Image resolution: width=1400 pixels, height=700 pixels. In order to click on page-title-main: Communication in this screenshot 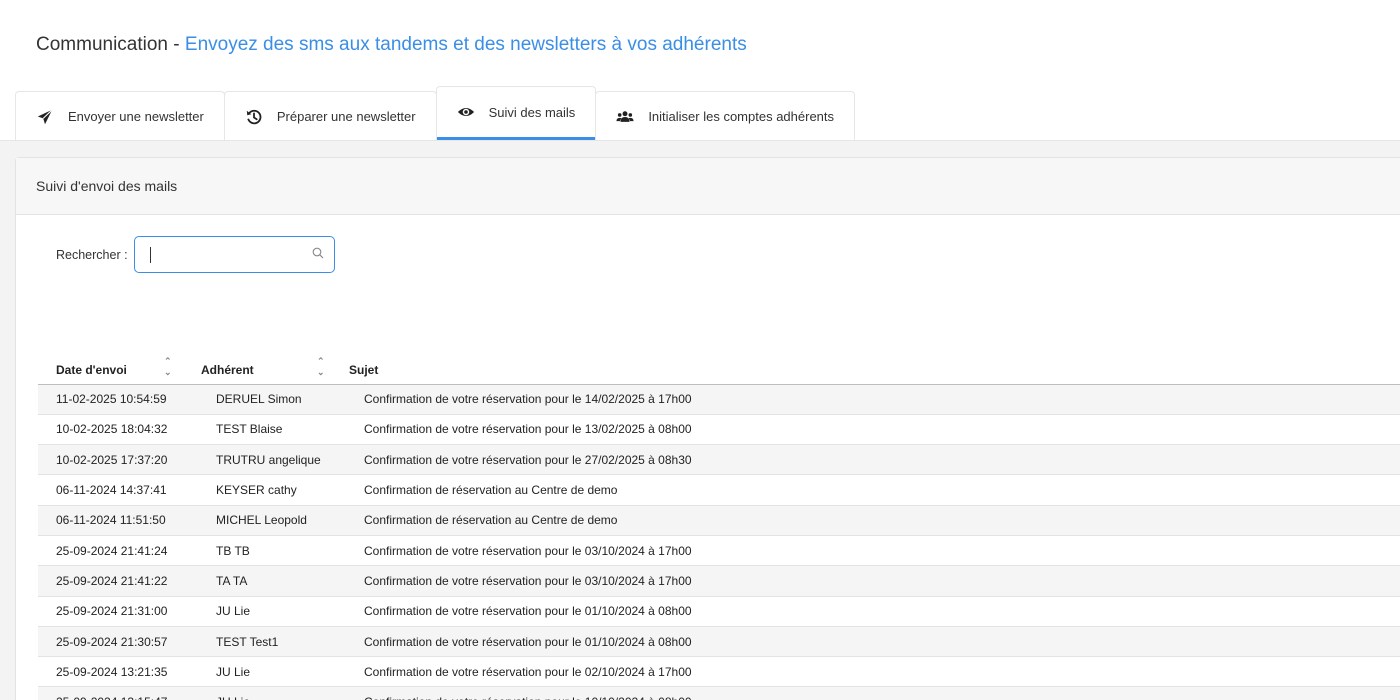, I will do `click(102, 44)`.